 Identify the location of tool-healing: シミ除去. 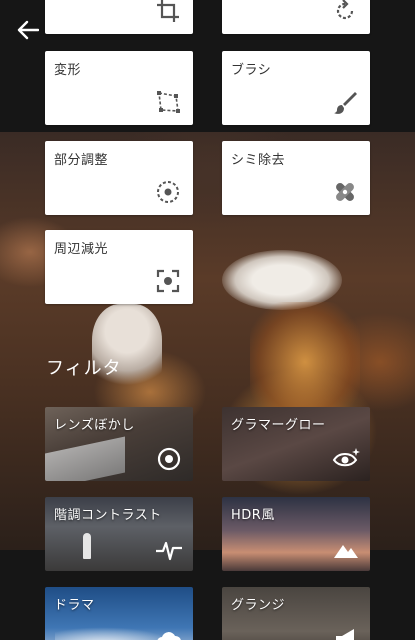
(296, 178).